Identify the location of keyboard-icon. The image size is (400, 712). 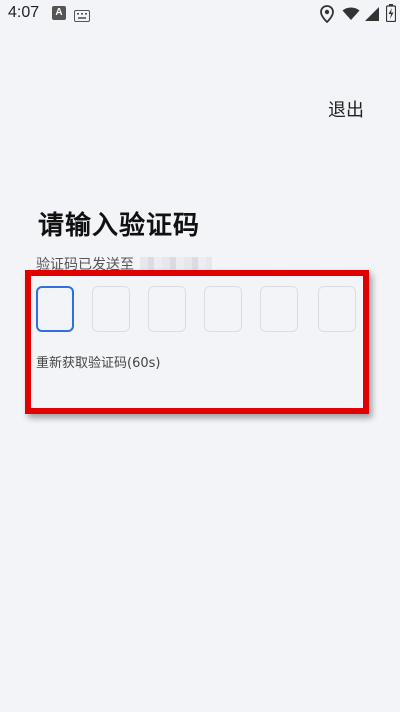
(82, 14).